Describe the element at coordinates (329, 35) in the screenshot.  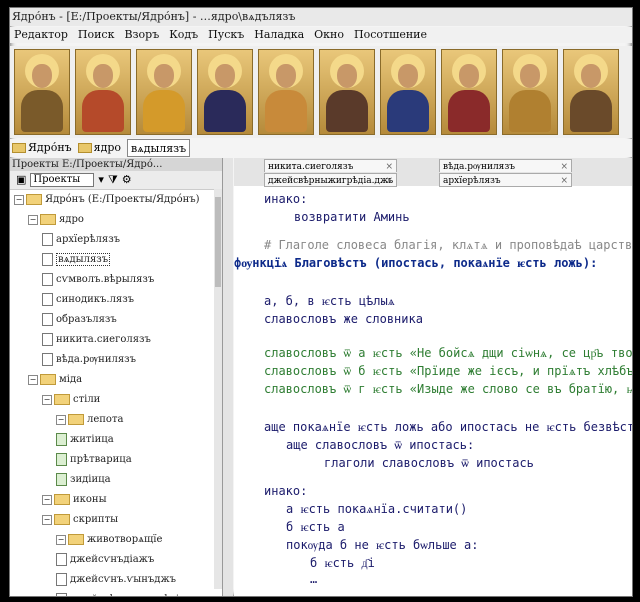
I see `menu-item: Окно` at that location.